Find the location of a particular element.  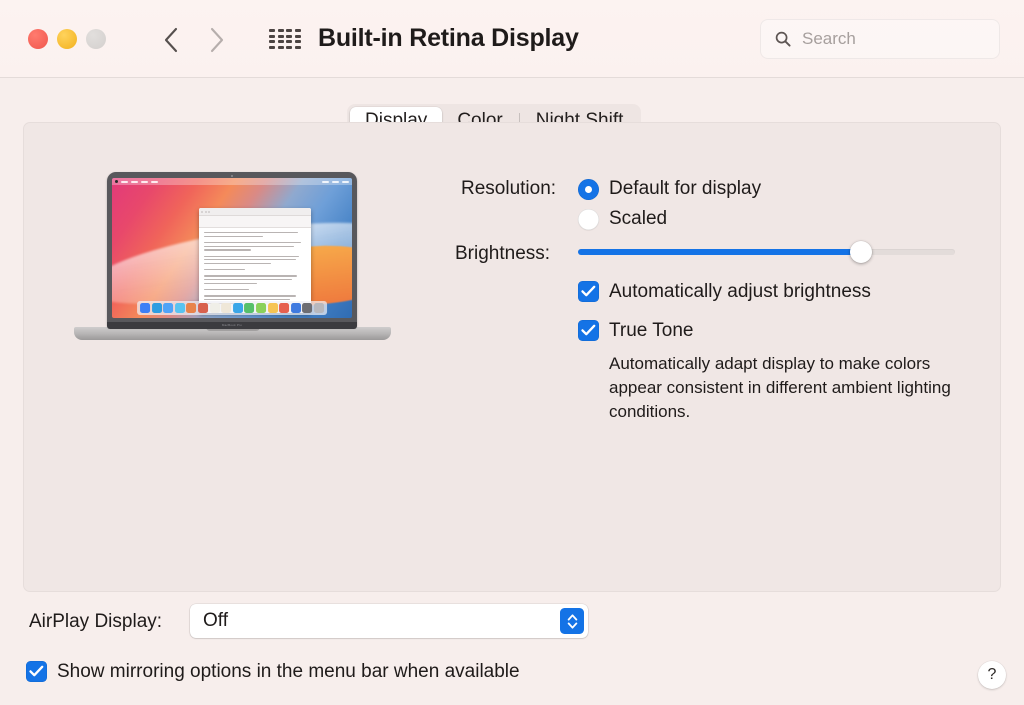

device-name-label: MacBook Pro is located at coordinates (232, 325).